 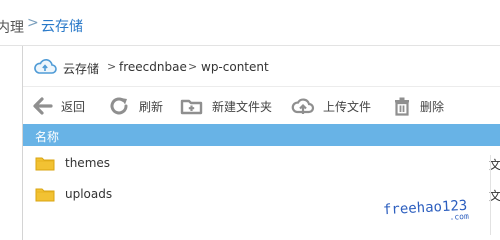 I want to click on watermark-suffix: .com, so click(x=459, y=216).